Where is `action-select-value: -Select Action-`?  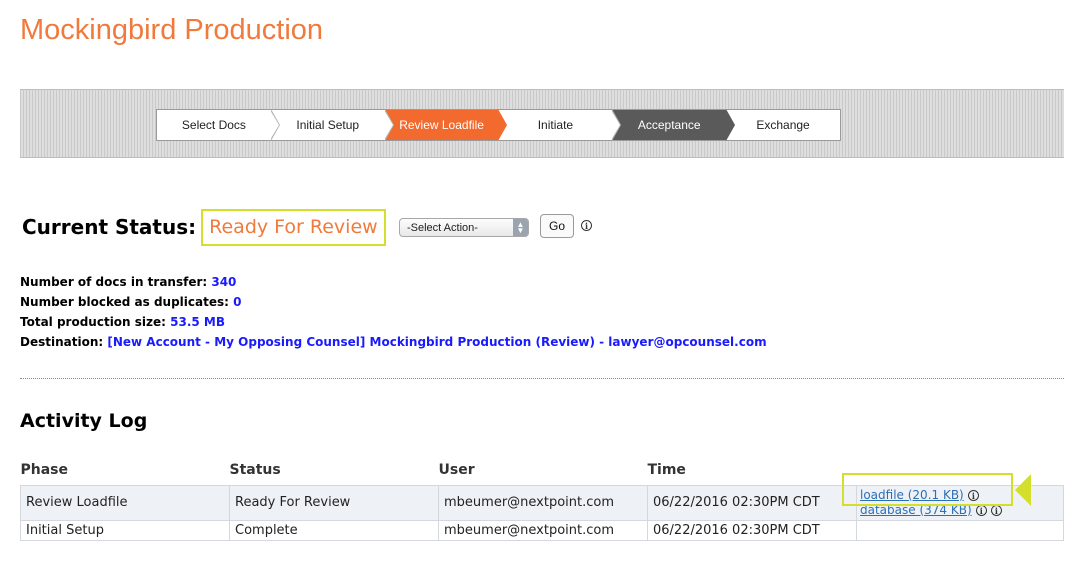 action-select-value: -Select Action- is located at coordinates (442, 227).